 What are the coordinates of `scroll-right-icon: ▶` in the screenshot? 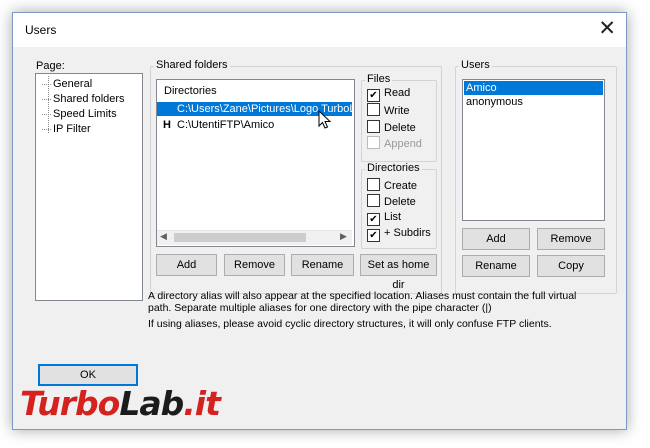 It's located at (343, 236).